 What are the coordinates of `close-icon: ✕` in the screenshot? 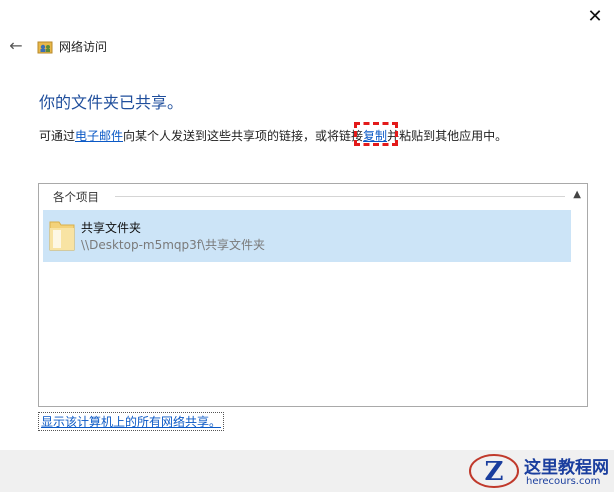 It's located at (595, 16).